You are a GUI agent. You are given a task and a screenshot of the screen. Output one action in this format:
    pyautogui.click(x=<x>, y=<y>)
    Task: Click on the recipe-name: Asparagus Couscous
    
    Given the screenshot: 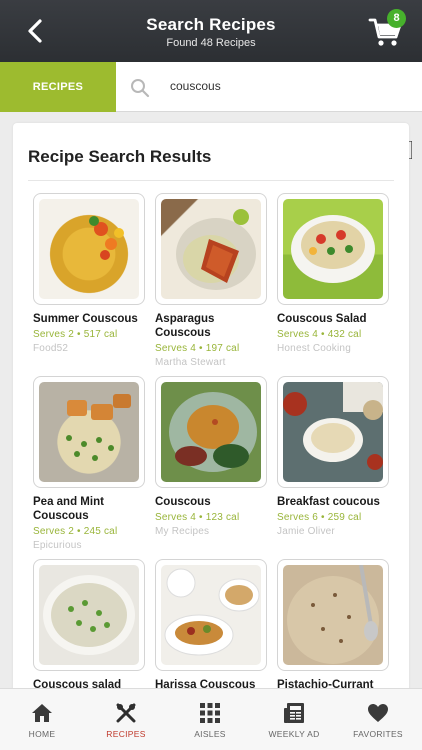 What is the action you would take?
    pyautogui.click(x=211, y=326)
    